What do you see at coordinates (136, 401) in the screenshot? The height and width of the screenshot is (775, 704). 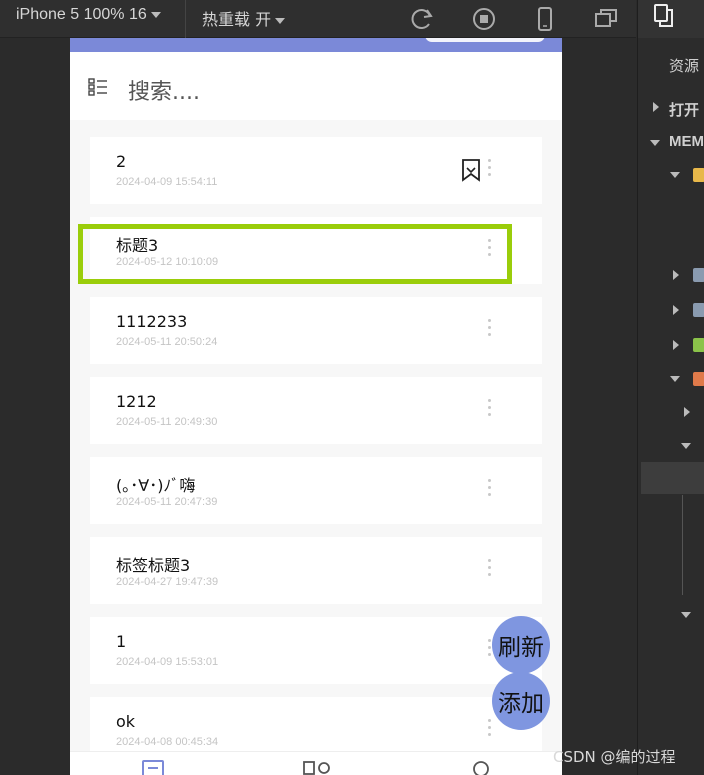 I see `note-title: 1212` at bounding box center [136, 401].